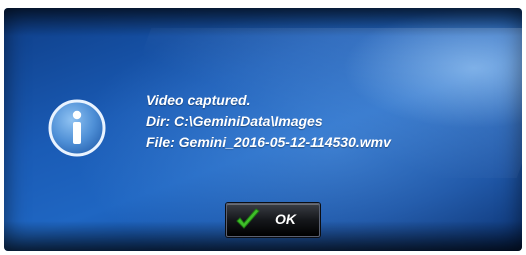 The image size is (526, 255). I want to click on info-icon, so click(77, 128).